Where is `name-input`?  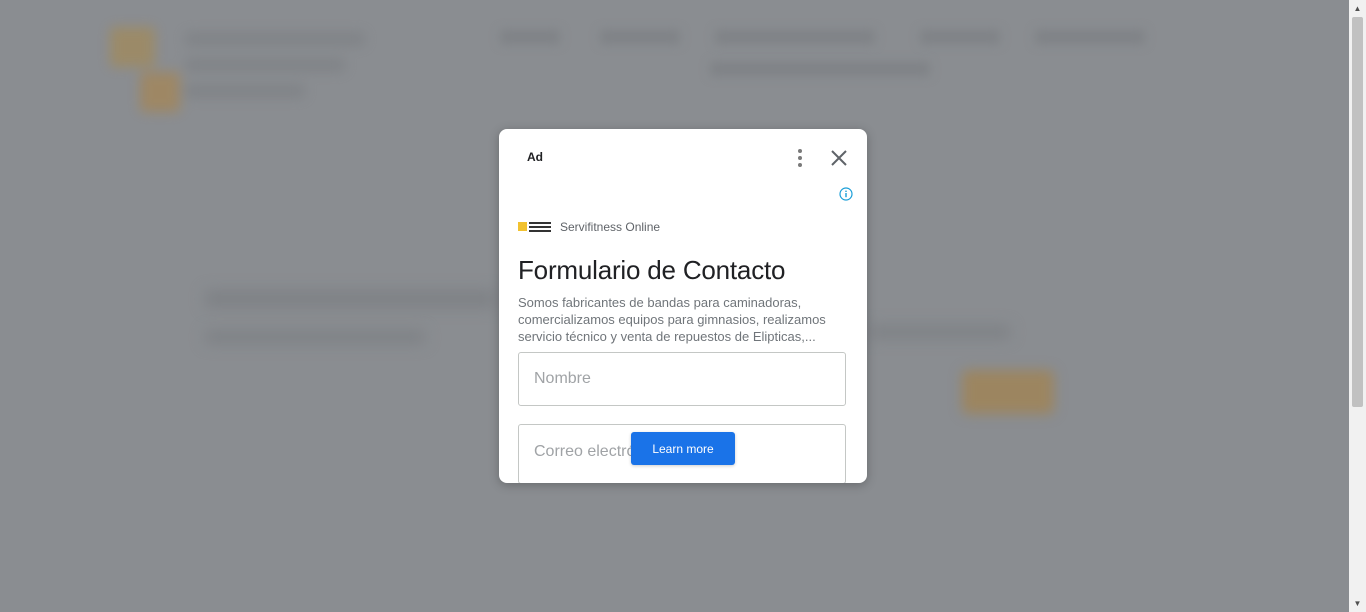 name-input is located at coordinates (682, 379).